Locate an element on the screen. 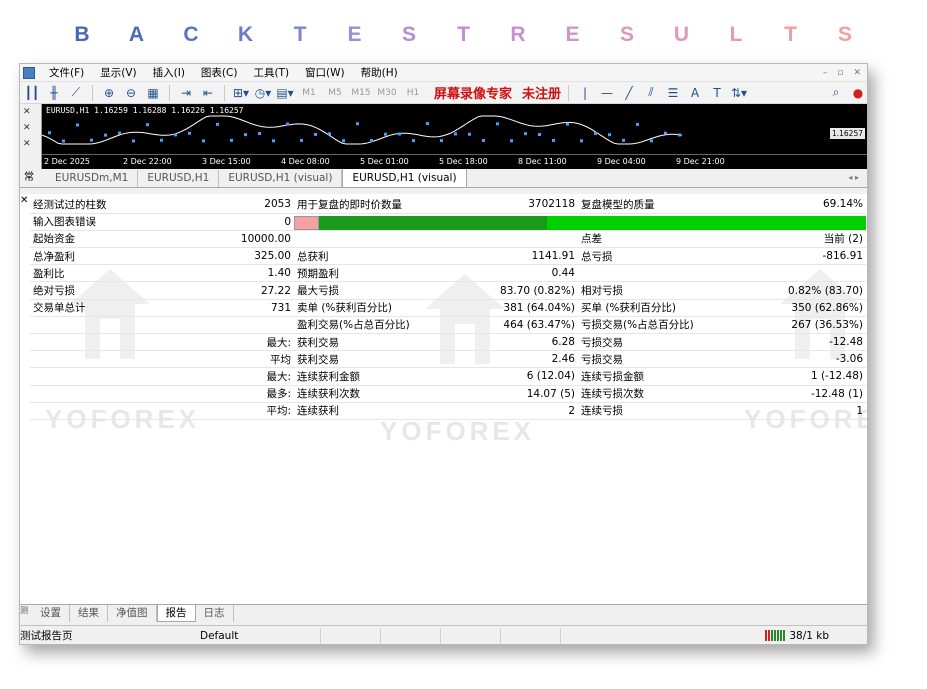  templates-icon: ▤▾ is located at coordinates (285, 93).